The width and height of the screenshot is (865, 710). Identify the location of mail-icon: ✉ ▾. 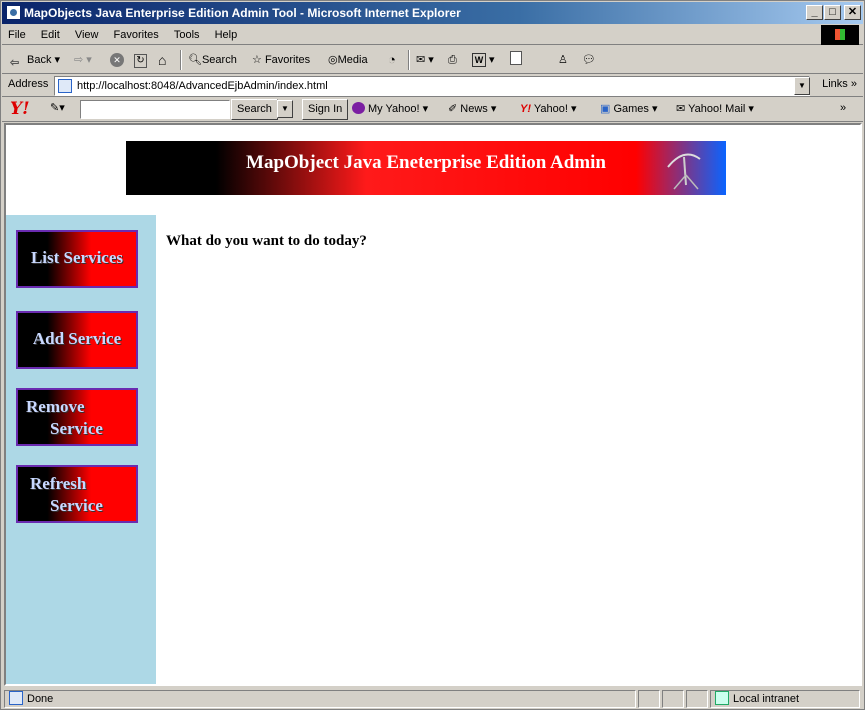
(425, 60).